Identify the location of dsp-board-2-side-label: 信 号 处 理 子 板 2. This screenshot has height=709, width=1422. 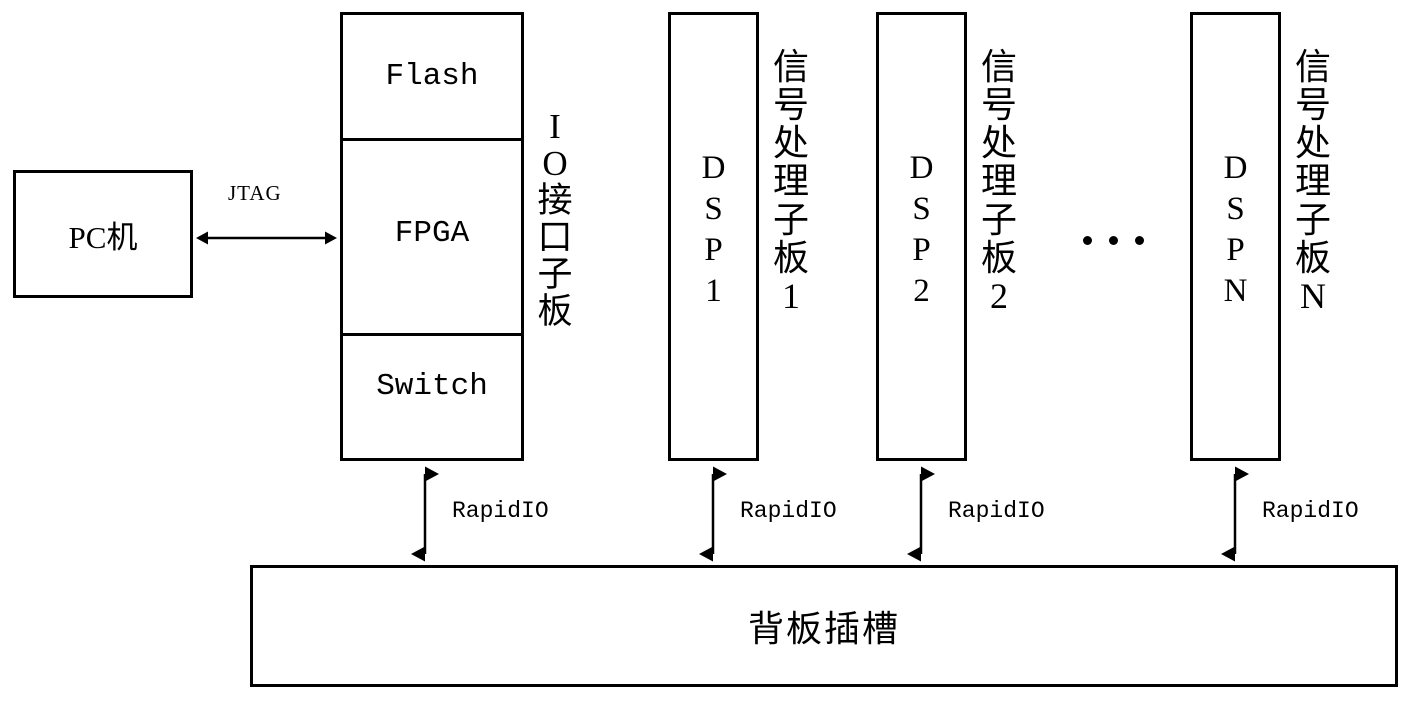
(999, 181).